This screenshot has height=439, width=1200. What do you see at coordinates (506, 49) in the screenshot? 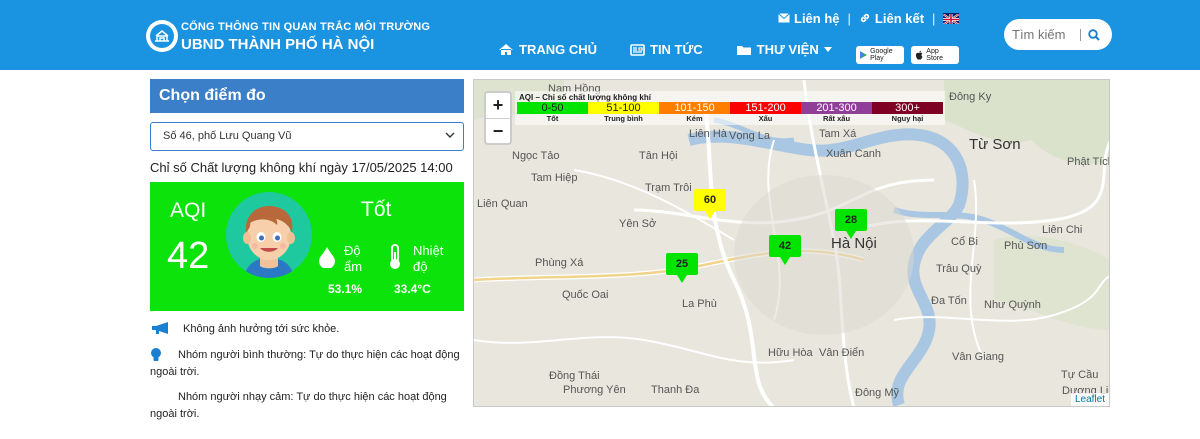
I see `home-icon` at bounding box center [506, 49].